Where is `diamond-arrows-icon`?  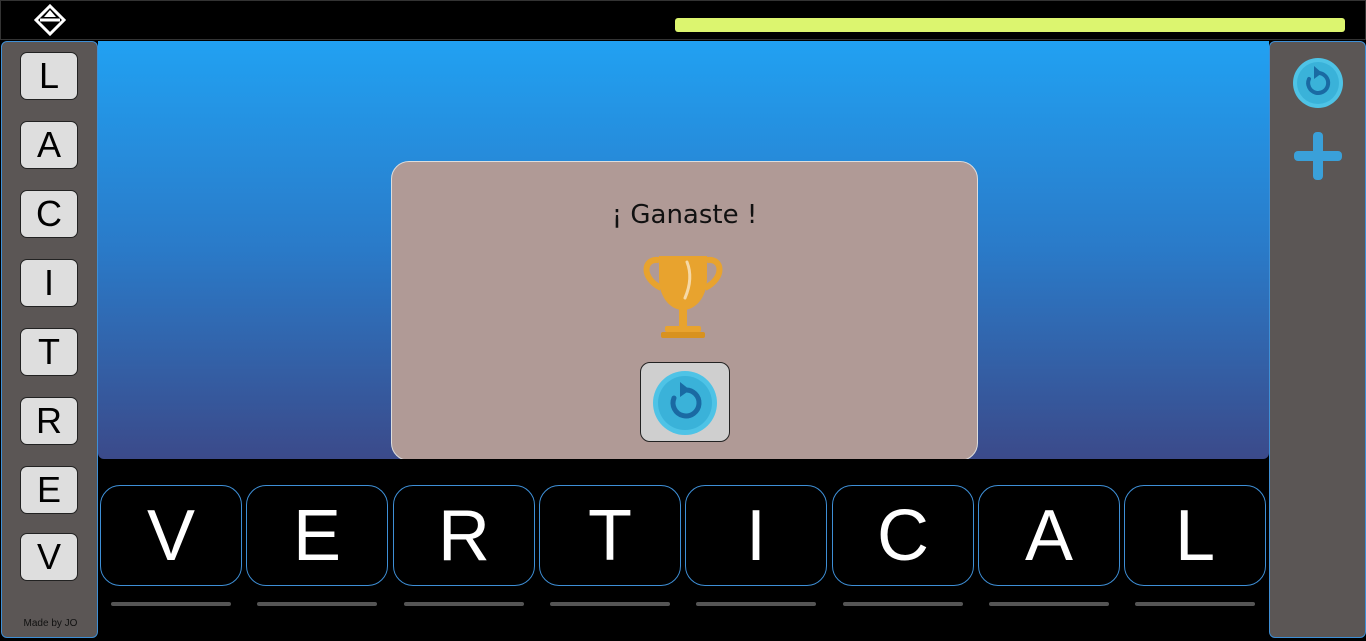
diamond-arrows-icon is located at coordinates (50, 20).